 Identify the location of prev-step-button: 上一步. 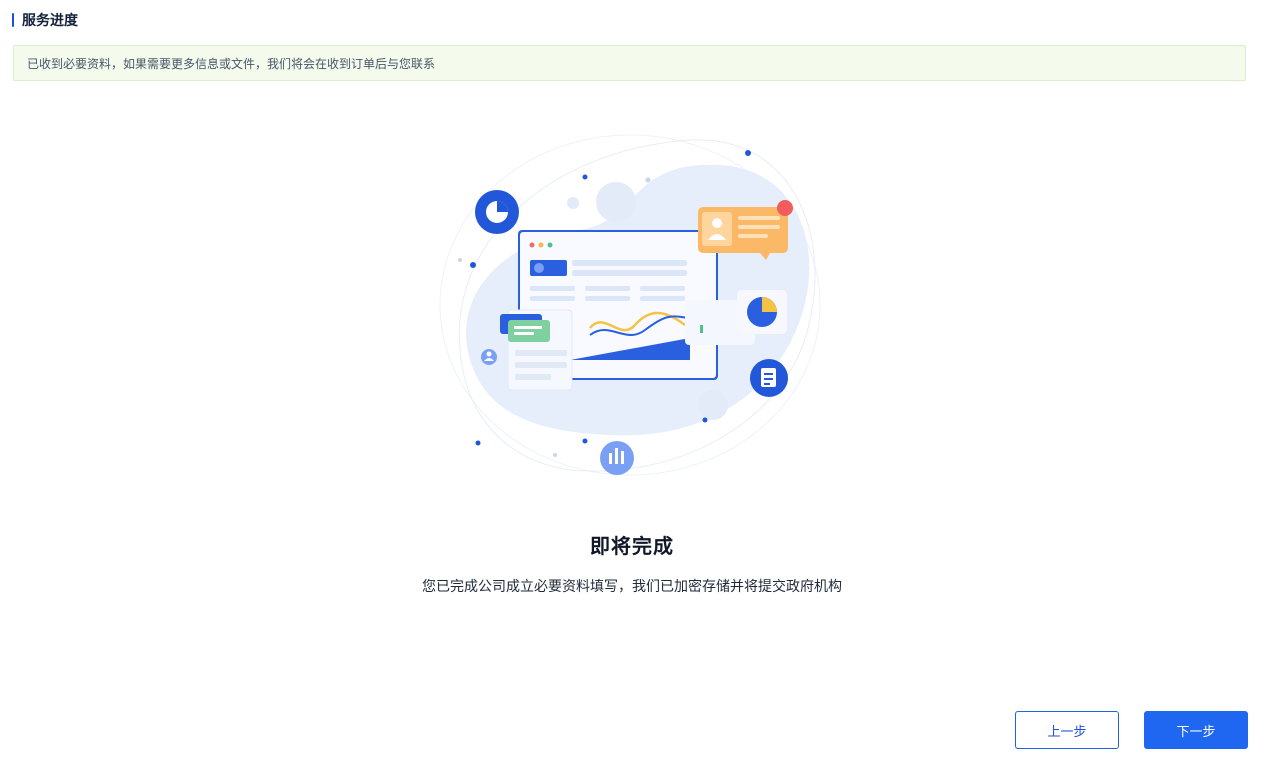
(1067, 730).